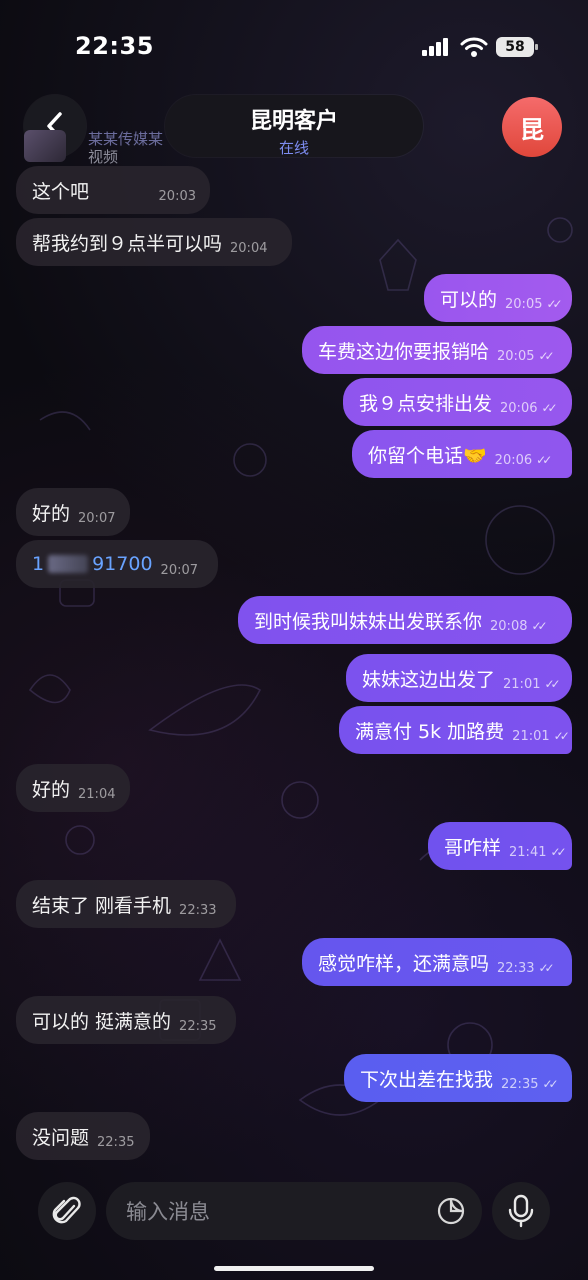  I want to click on message-outgoing: 到时候我叫妹妹出发联系你 20:08 ✓✓, so click(405, 620).